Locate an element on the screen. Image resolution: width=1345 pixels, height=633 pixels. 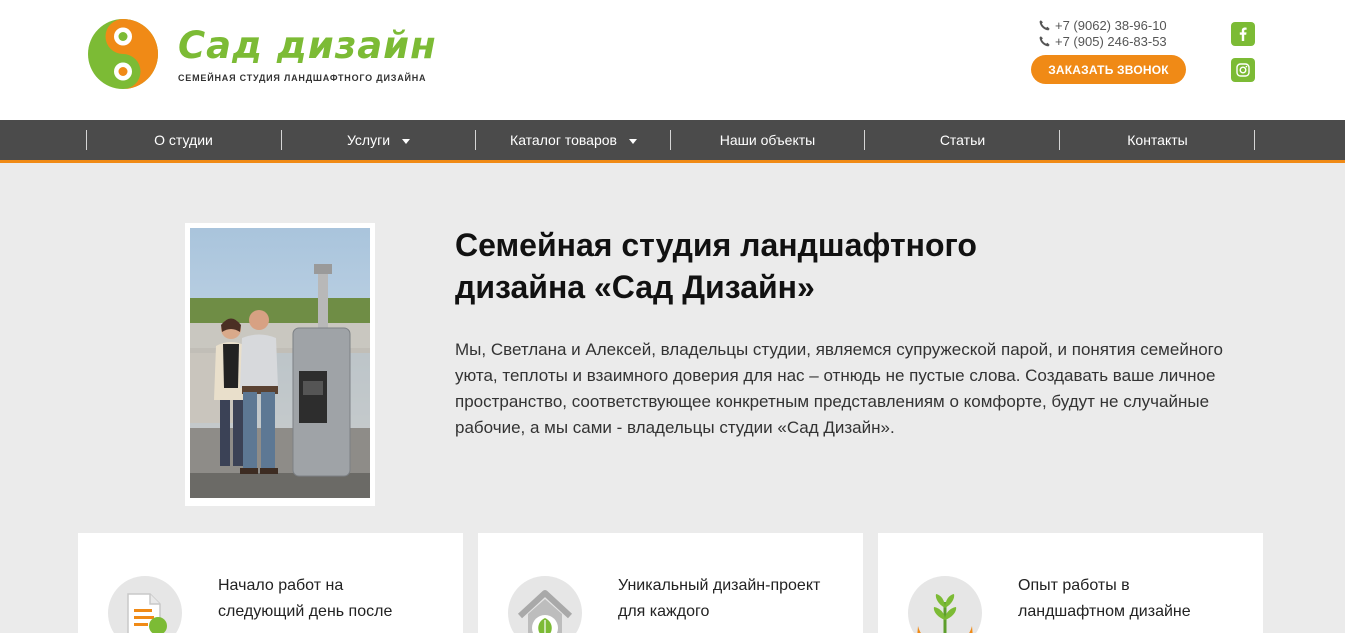
facebook-button is located at coordinates (1243, 34).